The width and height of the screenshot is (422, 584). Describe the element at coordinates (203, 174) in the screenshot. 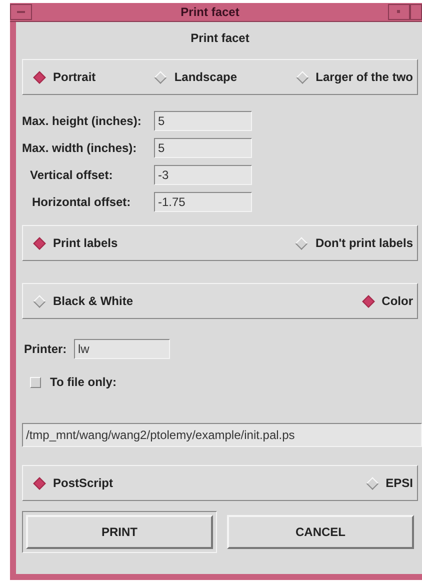

I see `input-field: -3` at that location.